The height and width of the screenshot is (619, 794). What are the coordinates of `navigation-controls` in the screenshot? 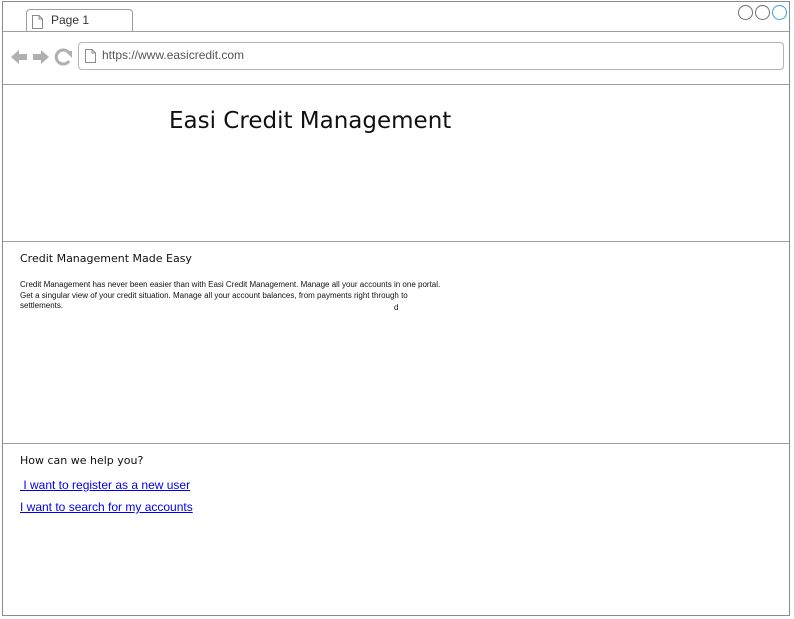 It's located at (41, 57).